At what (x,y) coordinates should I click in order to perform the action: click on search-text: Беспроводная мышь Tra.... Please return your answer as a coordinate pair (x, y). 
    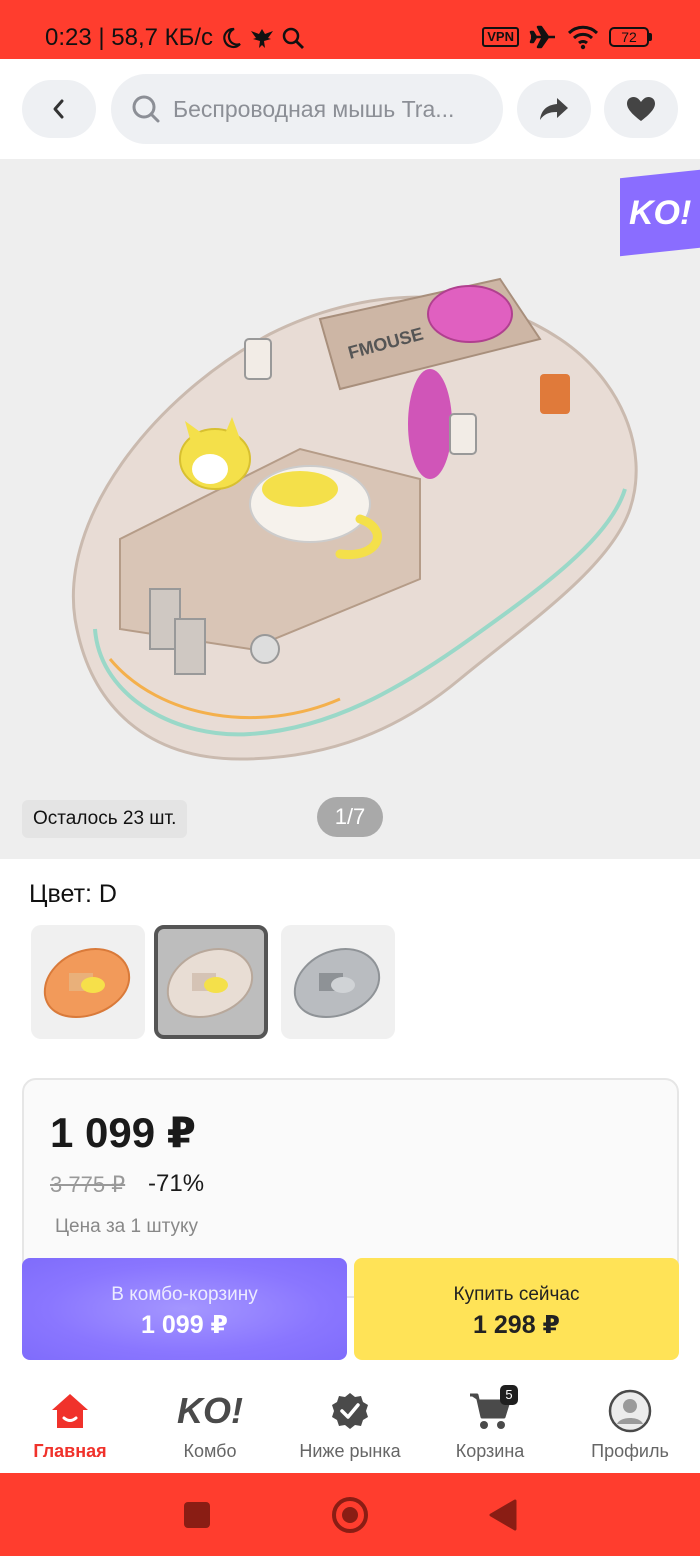
    Looking at the image, I should click on (314, 108).